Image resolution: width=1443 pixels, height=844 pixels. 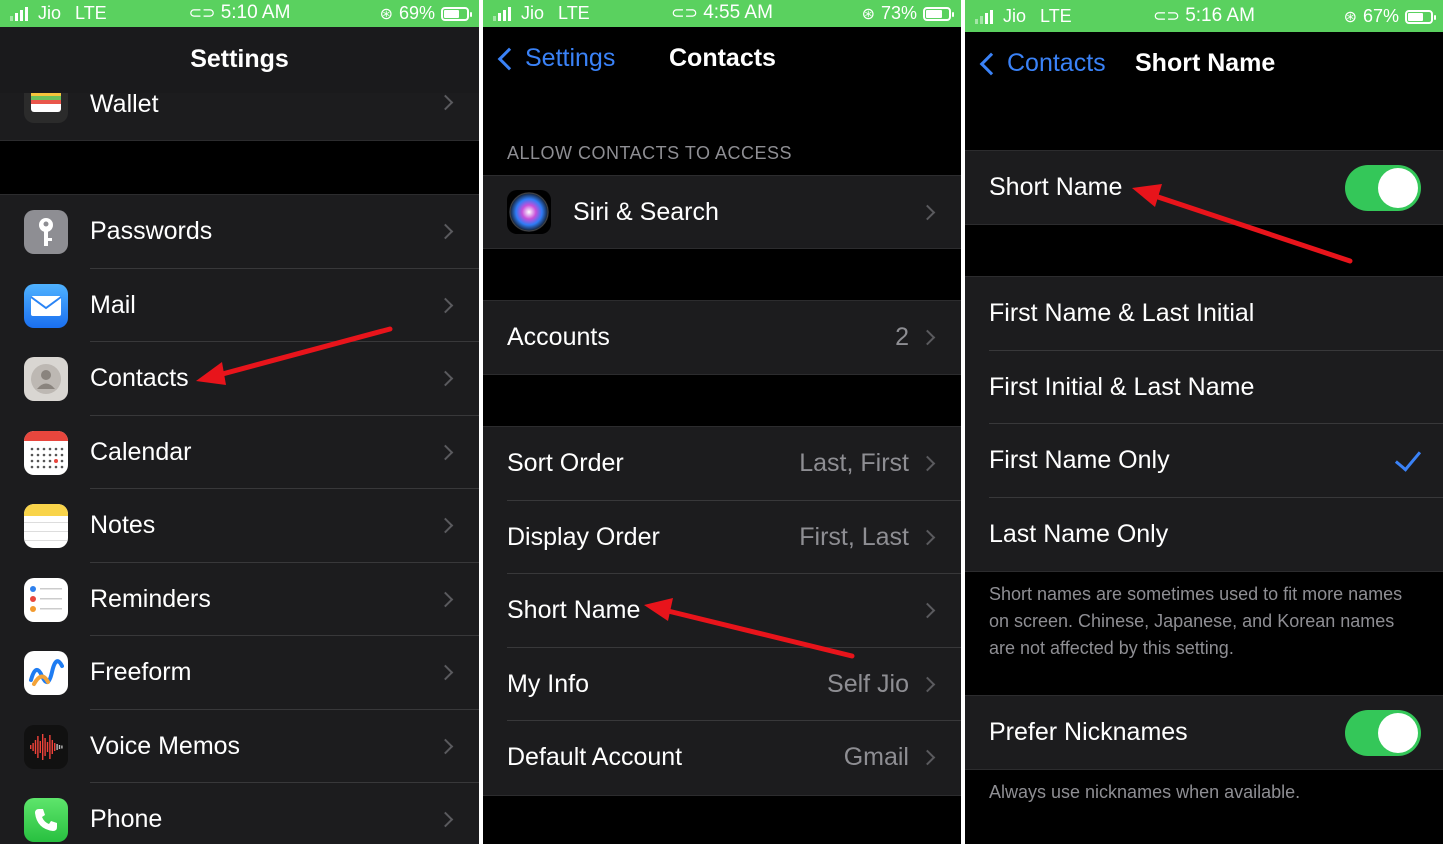 What do you see at coordinates (1145, 792) in the screenshot?
I see `nicknames-footer-note: Always use nicknames when available.` at bounding box center [1145, 792].